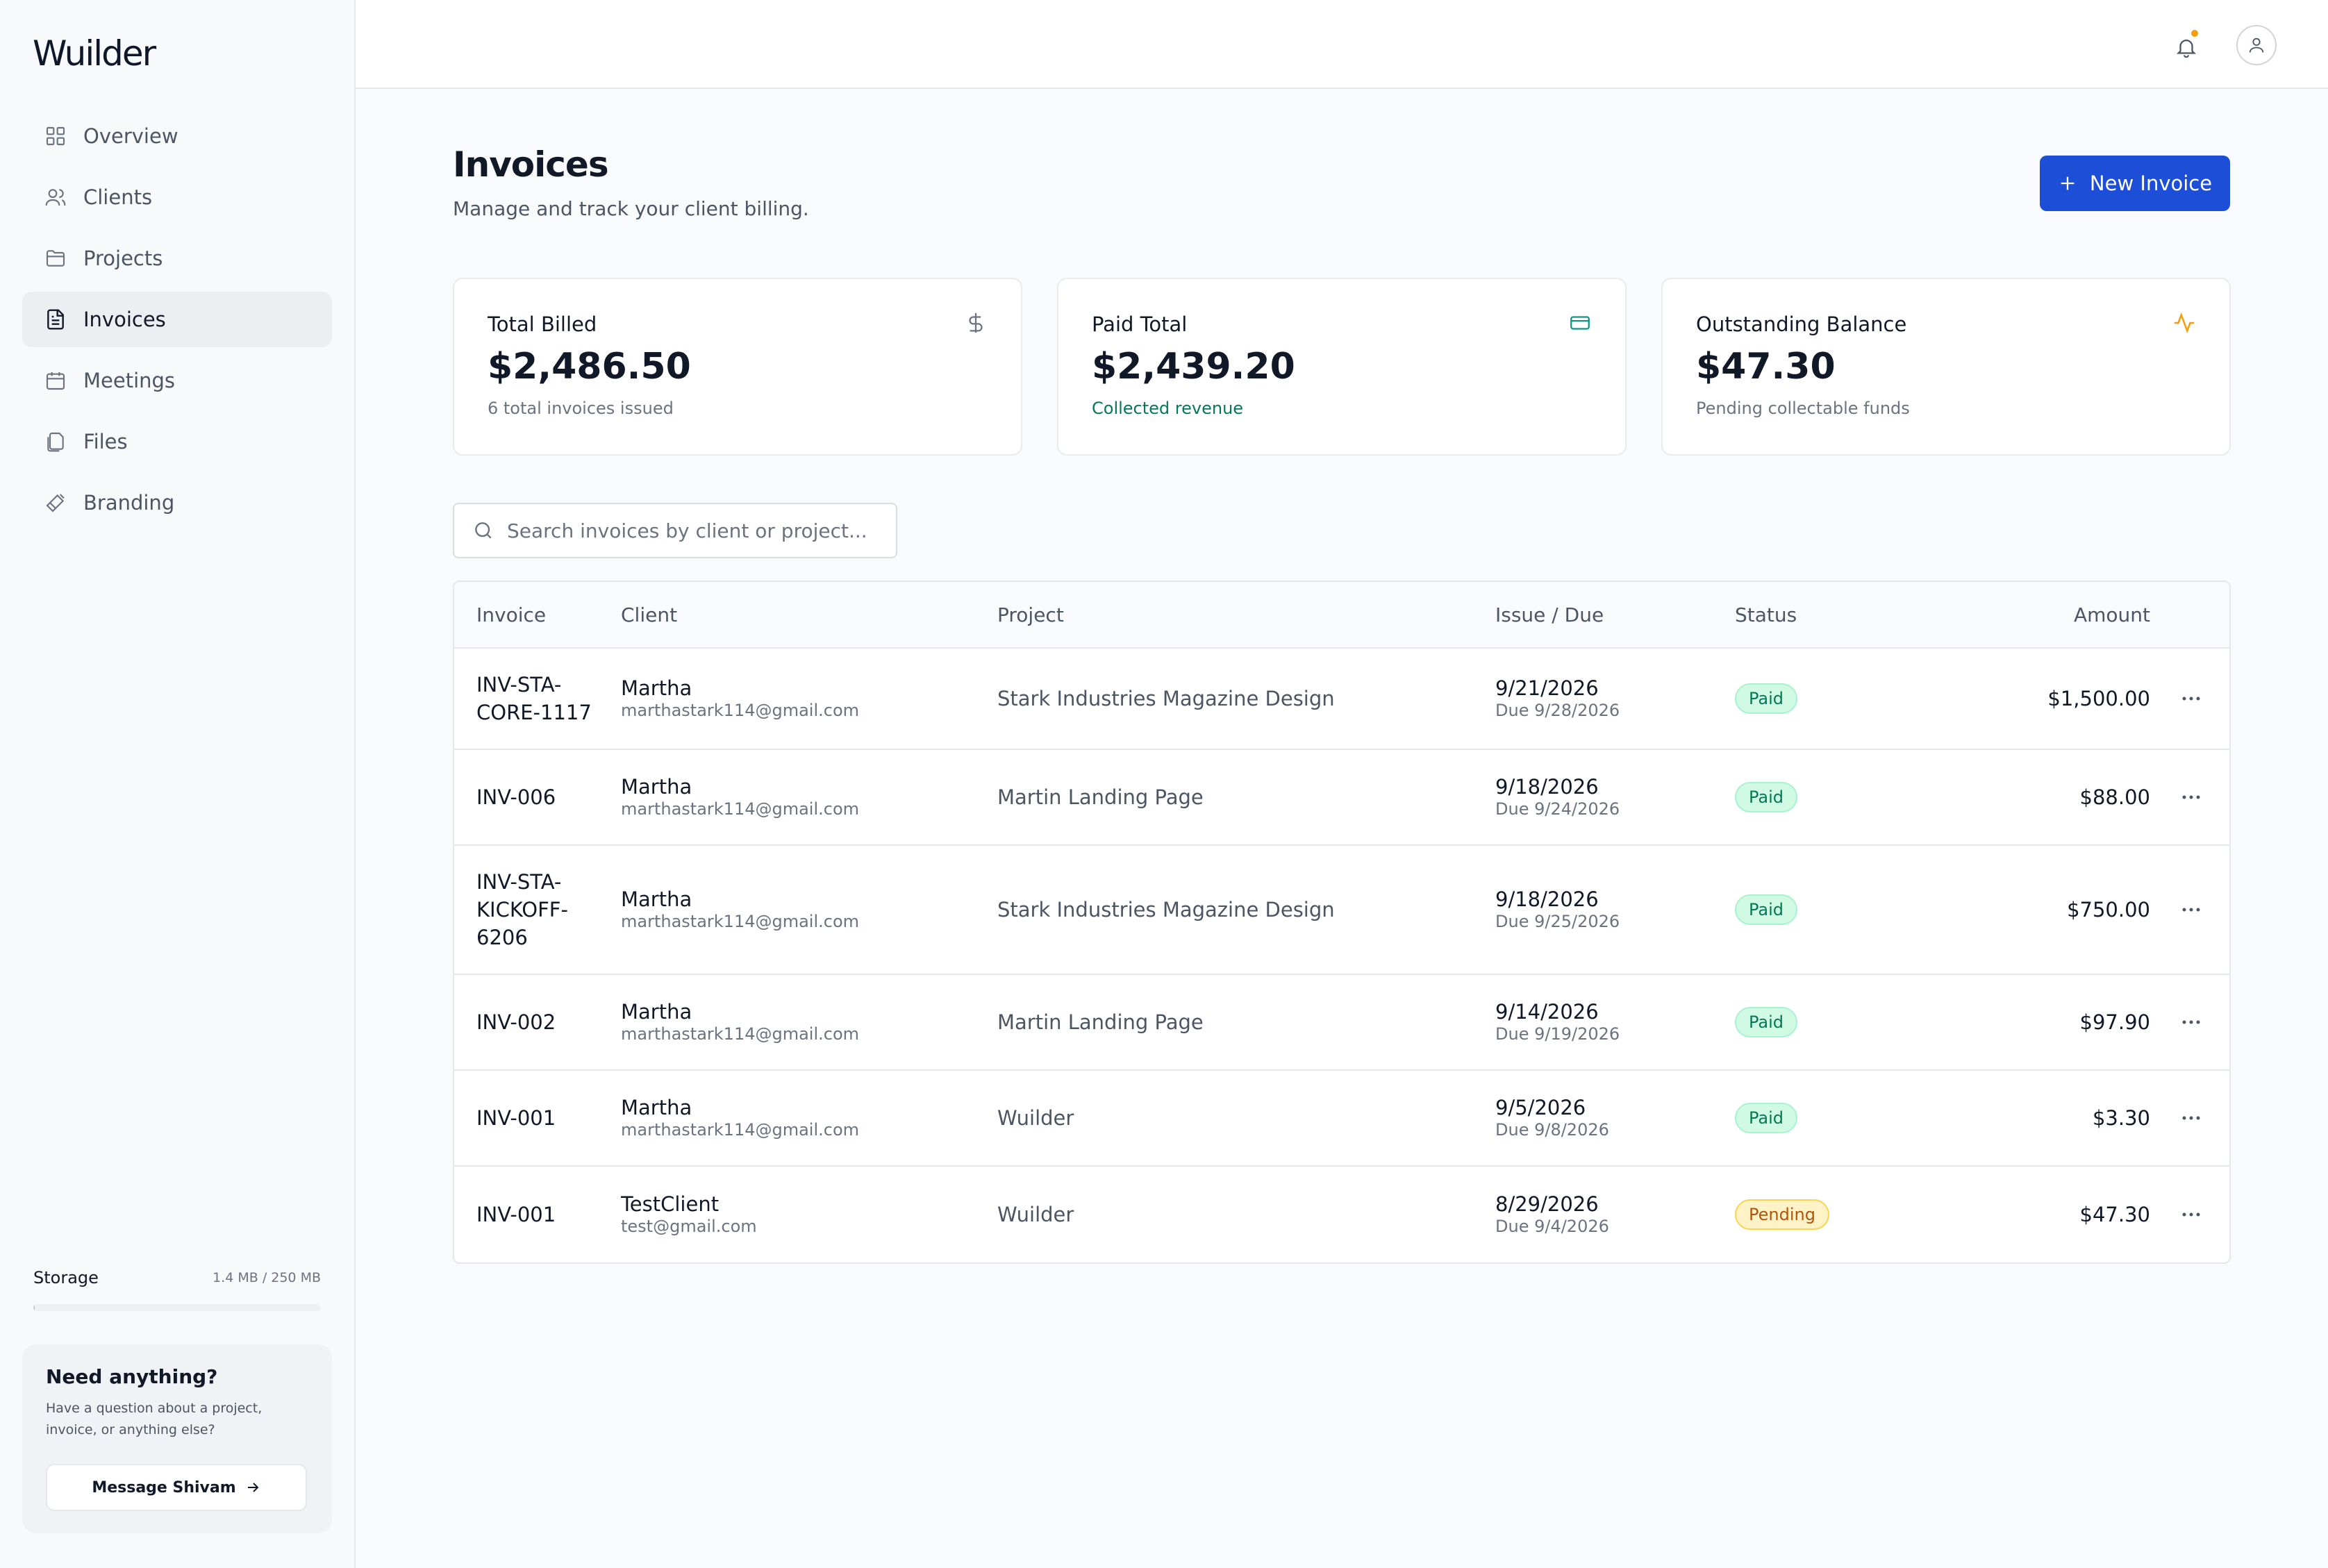  What do you see at coordinates (177, 1290) in the screenshot?
I see `storage-section: Storage 1.4 MB / 250 MB` at bounding box center [177, 1290].